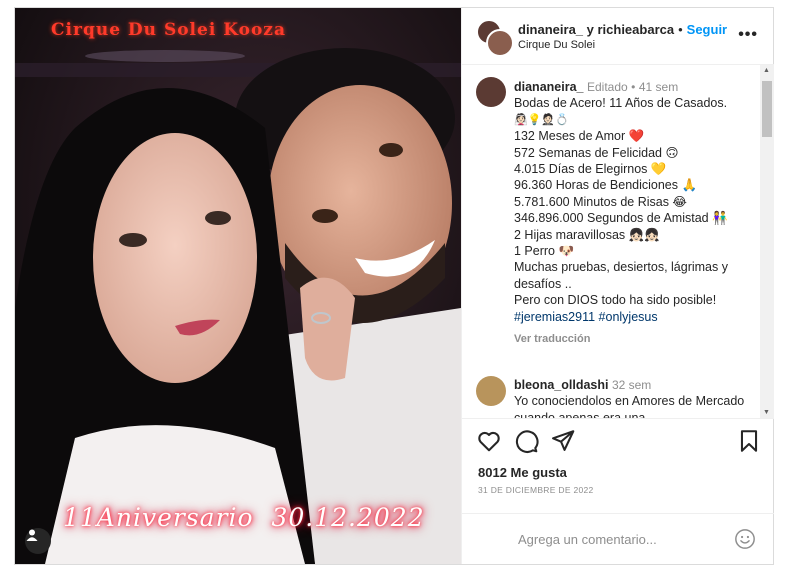  Describe the element at coordinates (548, 87) in the screenshot. I see `caption-username-link: diananeira_` at that location.